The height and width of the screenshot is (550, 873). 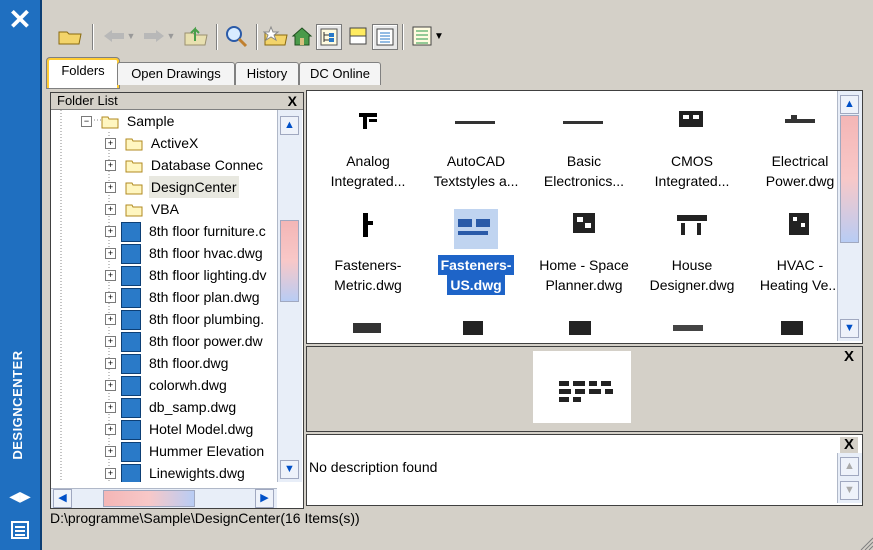 I want to click on tree-node-dwg: +8th floor lighting.dv, so click(x=187, y=275).